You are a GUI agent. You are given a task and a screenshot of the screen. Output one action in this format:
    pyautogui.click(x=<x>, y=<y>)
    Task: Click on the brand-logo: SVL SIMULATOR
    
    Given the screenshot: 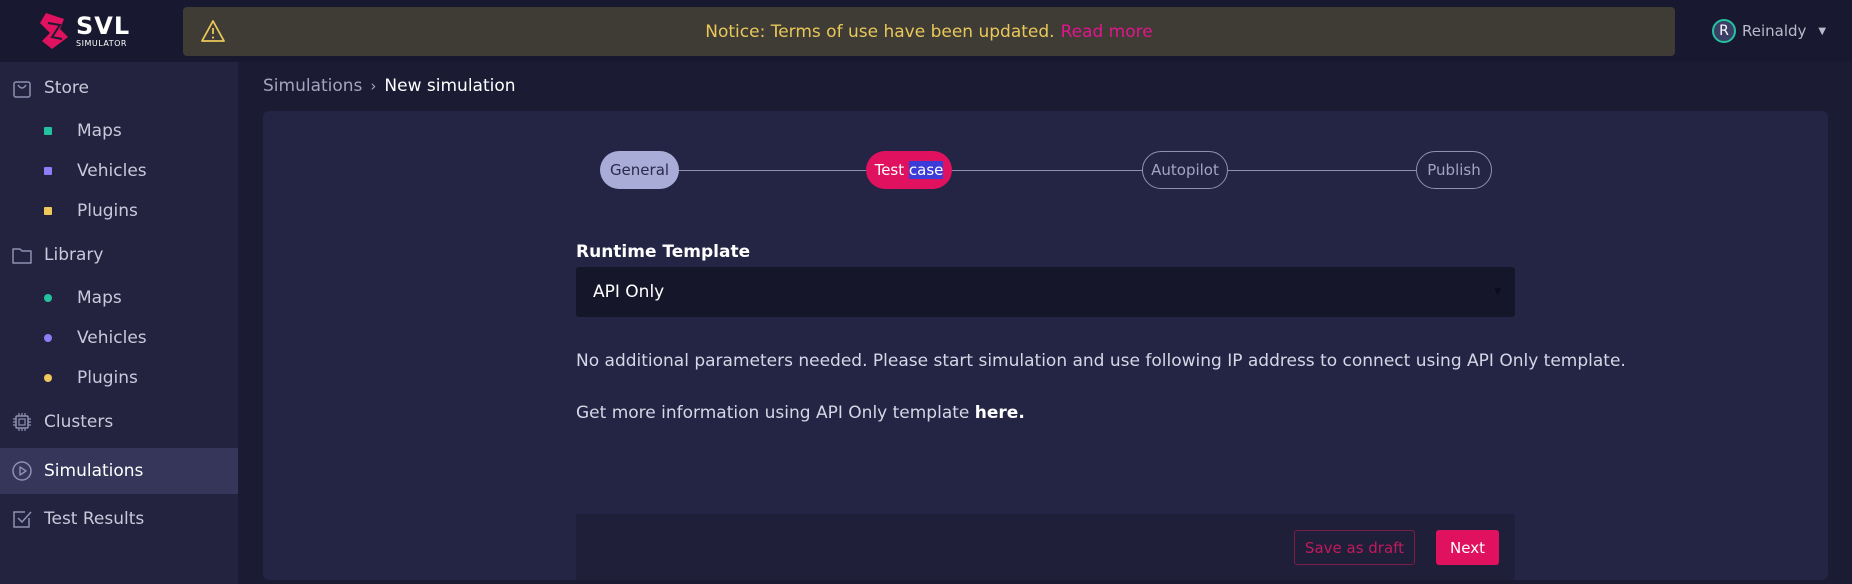 What is the action you would take?
    pyautogui.click(x=93, y=31)
    